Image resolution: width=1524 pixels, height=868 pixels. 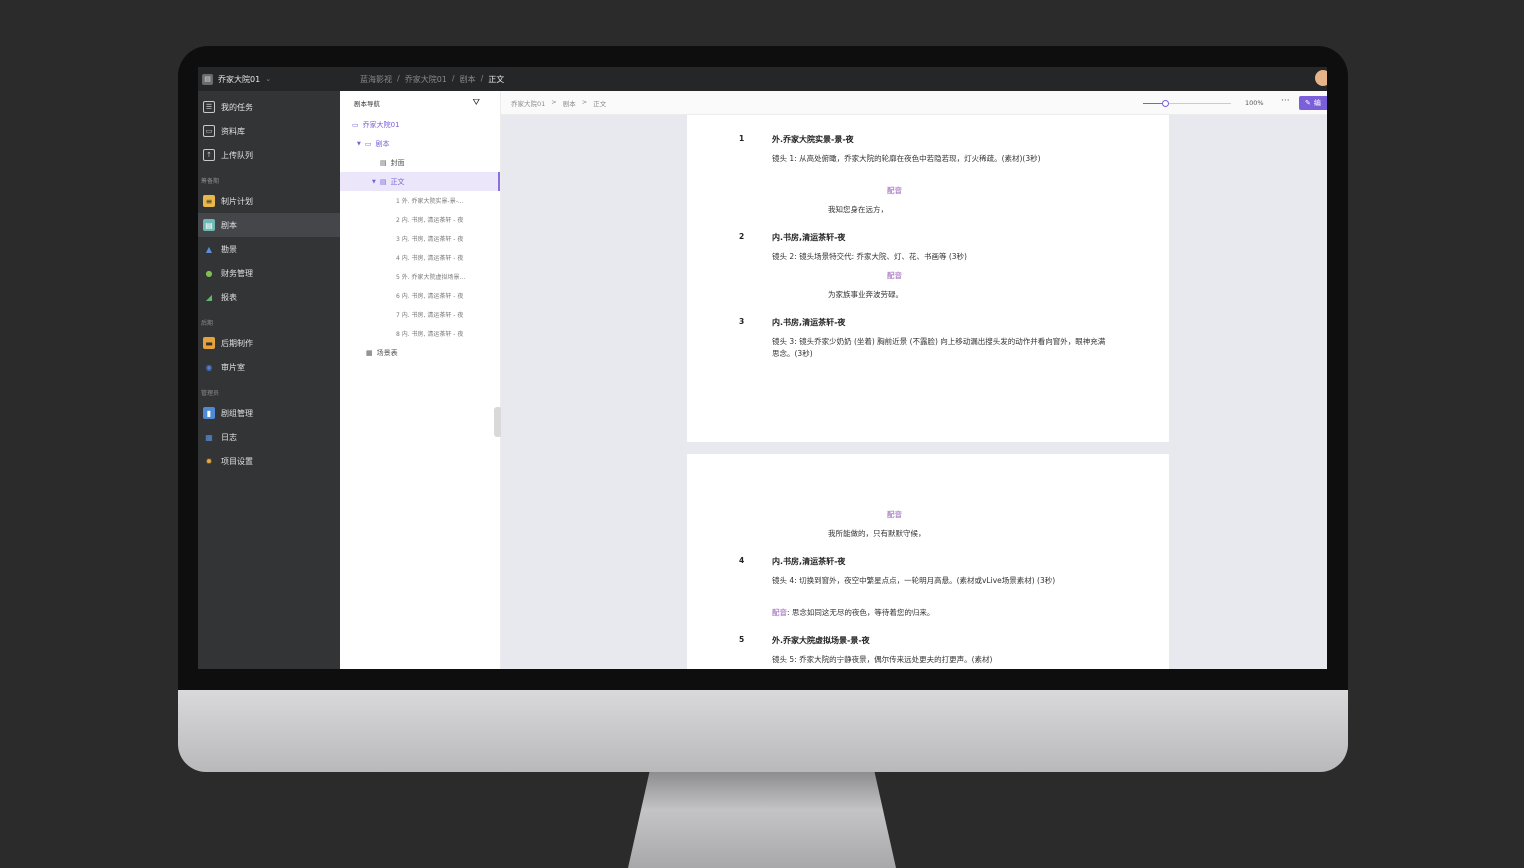 I want to click on edit-label: 编, so click(x=1317, y=103).